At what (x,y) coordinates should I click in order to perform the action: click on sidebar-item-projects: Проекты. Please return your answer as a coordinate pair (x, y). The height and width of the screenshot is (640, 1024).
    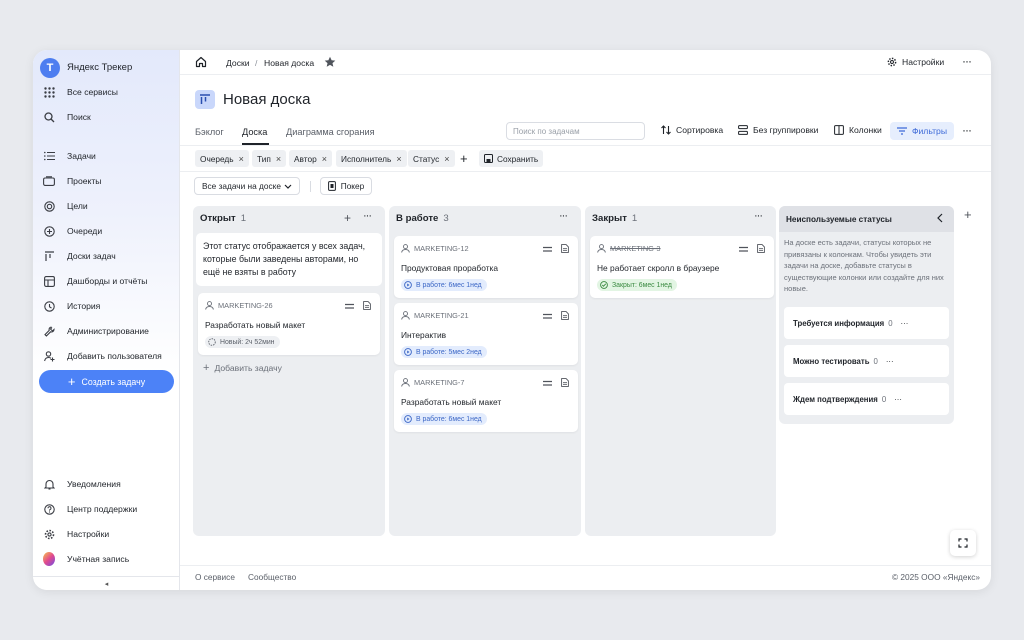
    Looking at the image, I should click on (72, 181).